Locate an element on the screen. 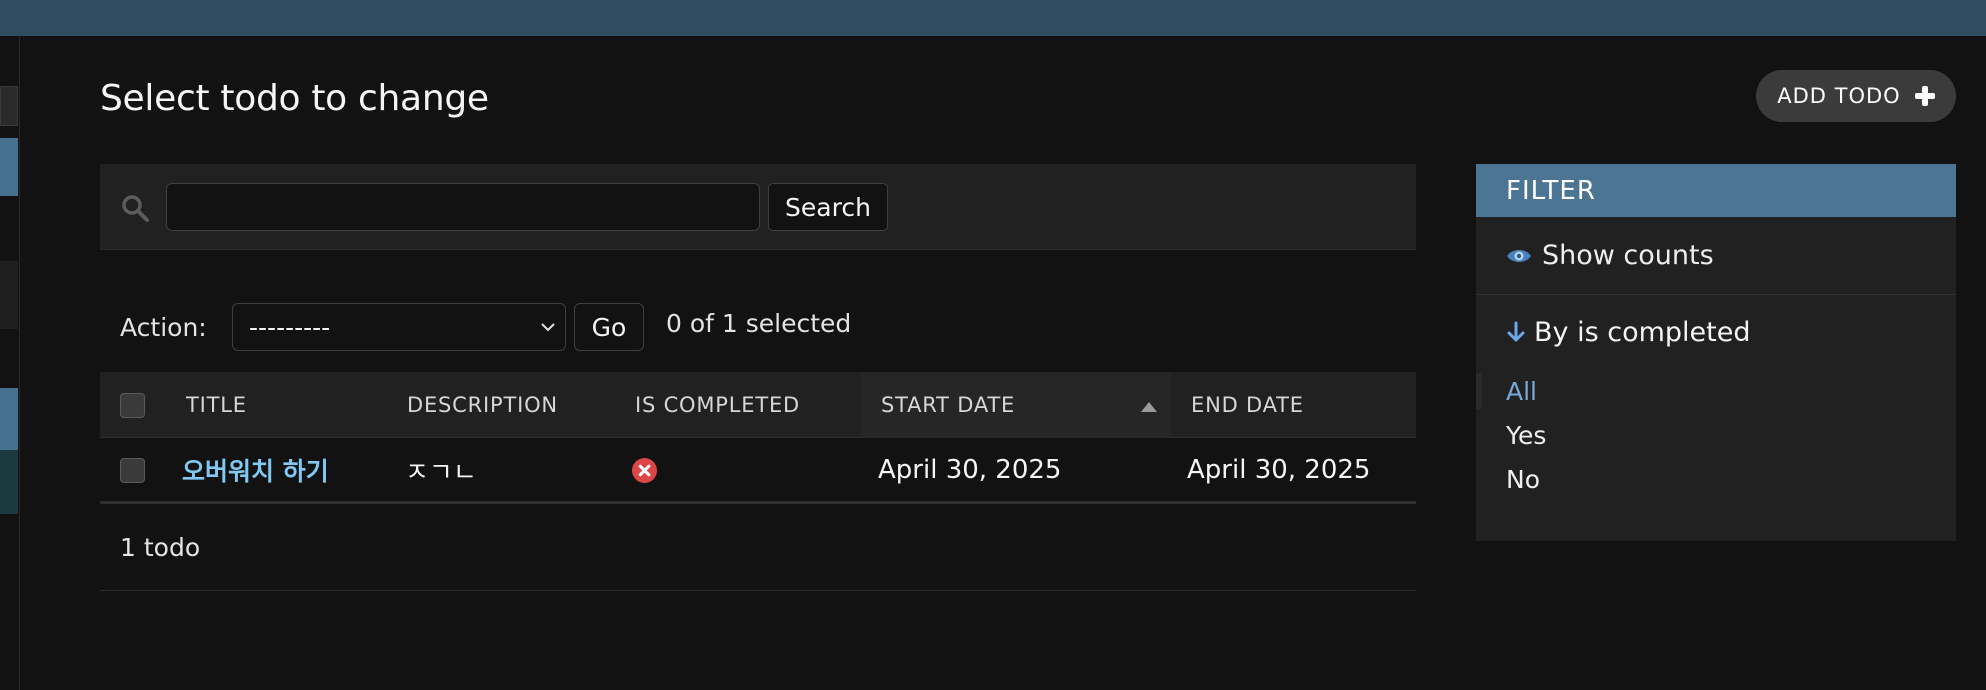  top-header-bar is located at coordinates (993, 18).